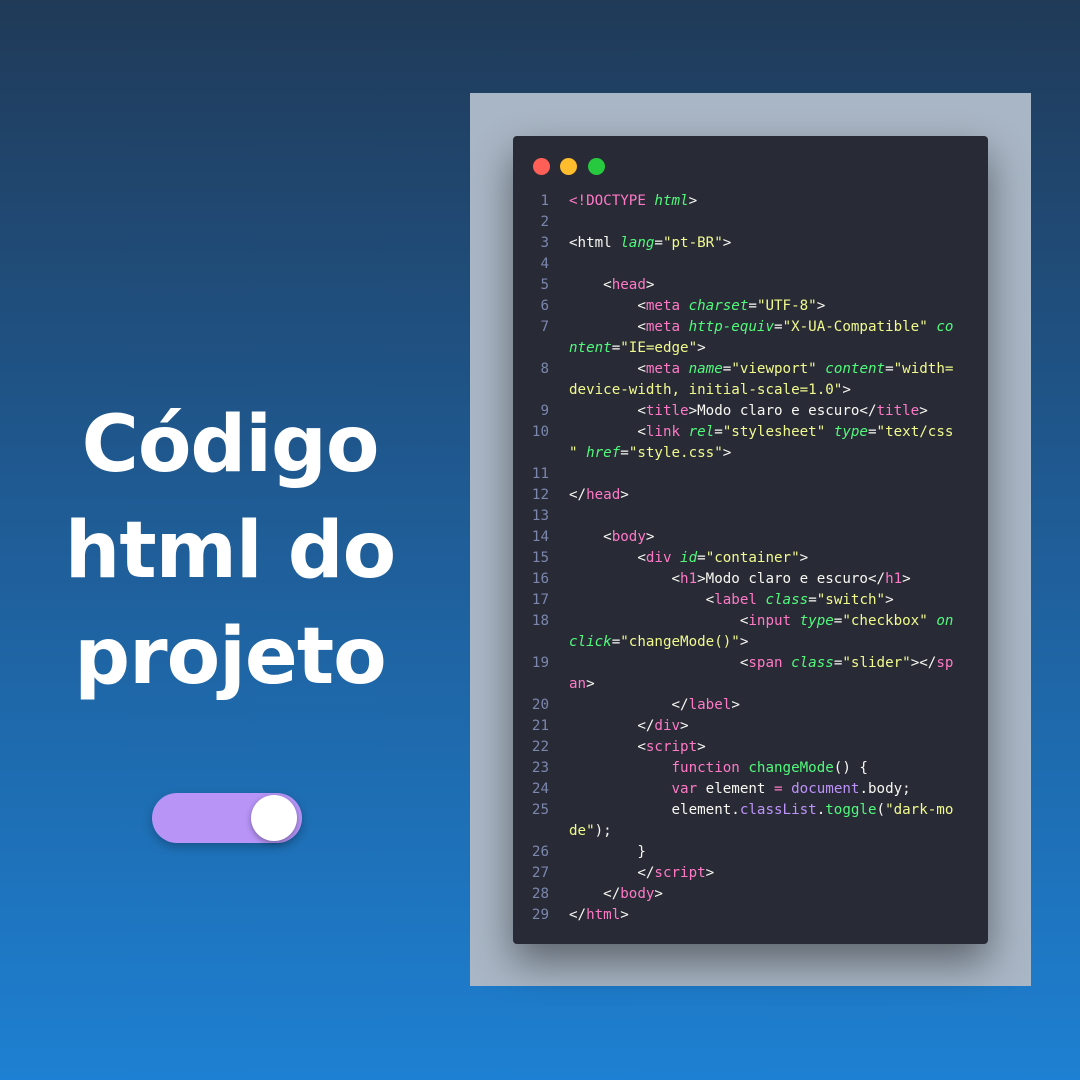 Image resolution: width=1080 pixels, height=1080 pixels. I want to click on line-number: 1, so click(544, 201).